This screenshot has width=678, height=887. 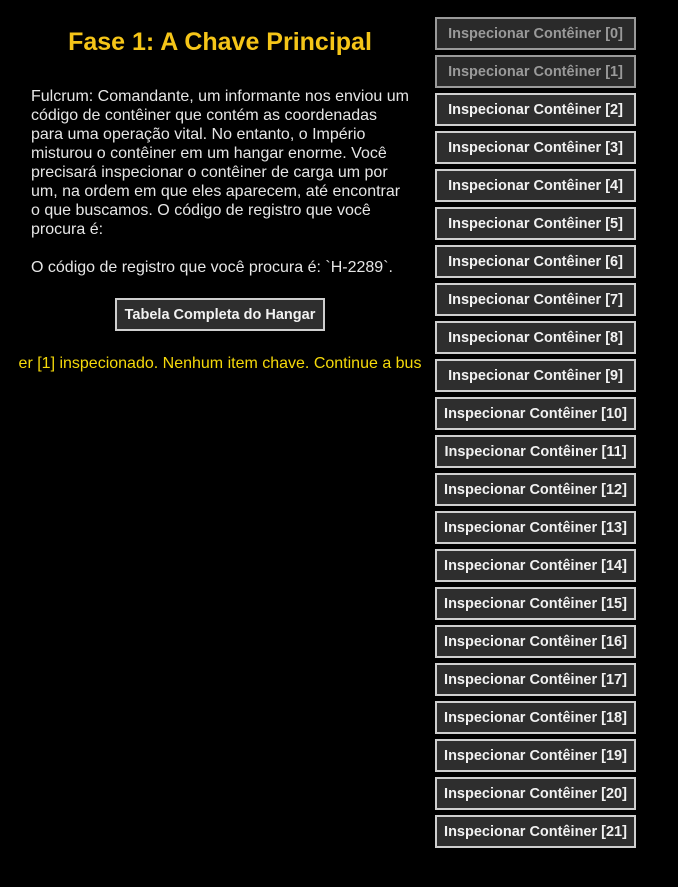 What do you see at coordinates (535, 565) in the screenshot?
I see `inspect-container-button-14: Inspecionar Contêiner [14]` at bounding box center [535, 565].